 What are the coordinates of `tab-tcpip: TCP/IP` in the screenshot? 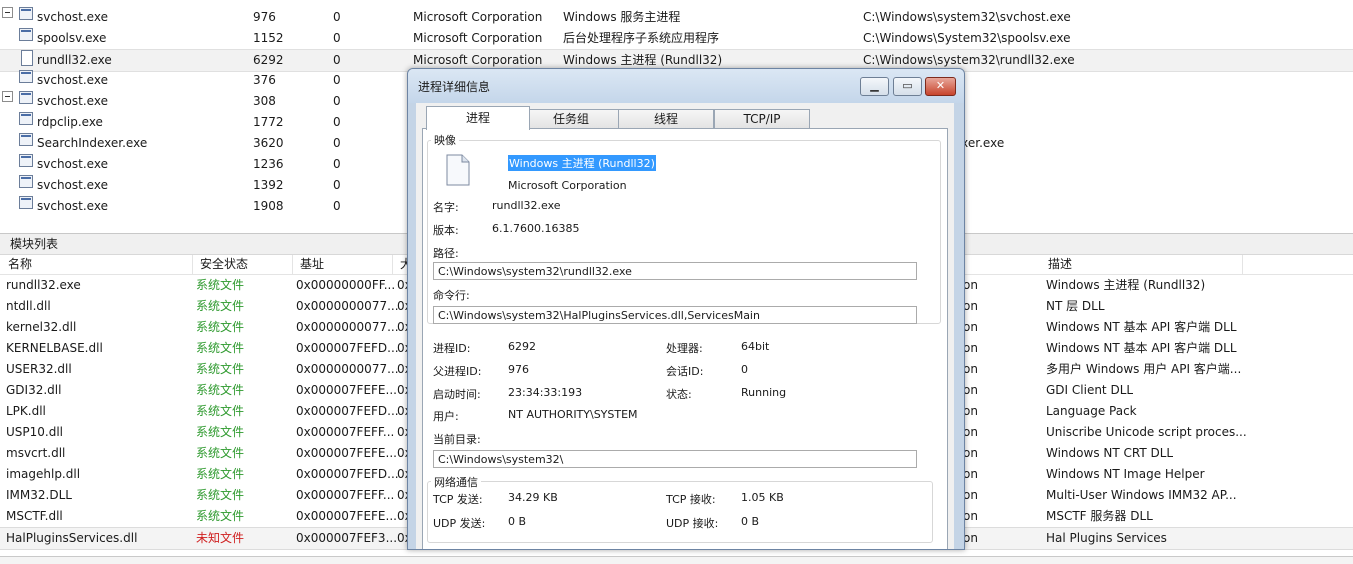 It's located at (762, 119).